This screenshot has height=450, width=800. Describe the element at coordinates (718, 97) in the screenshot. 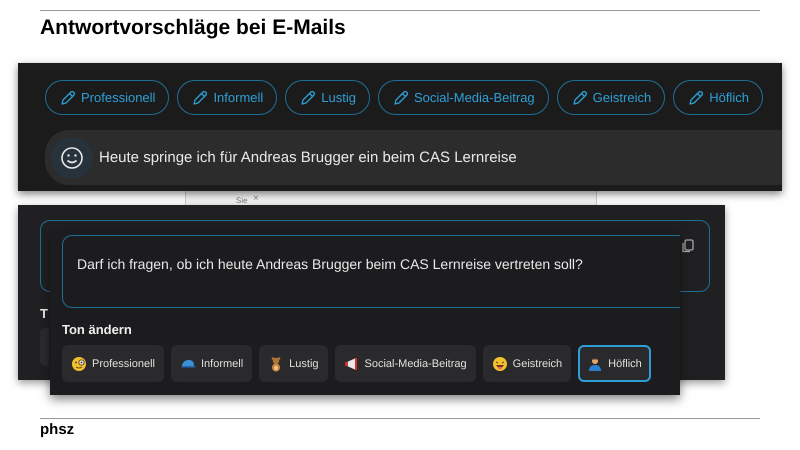

I see `tone-chip: Höflich` at that location.